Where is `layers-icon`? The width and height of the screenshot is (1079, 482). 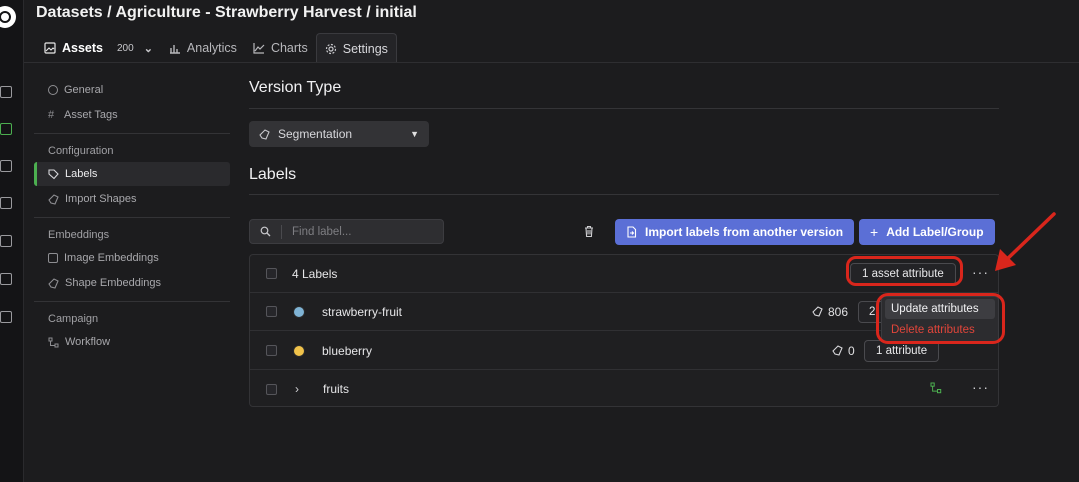 layers-icon is located at coordinates (6, 203).